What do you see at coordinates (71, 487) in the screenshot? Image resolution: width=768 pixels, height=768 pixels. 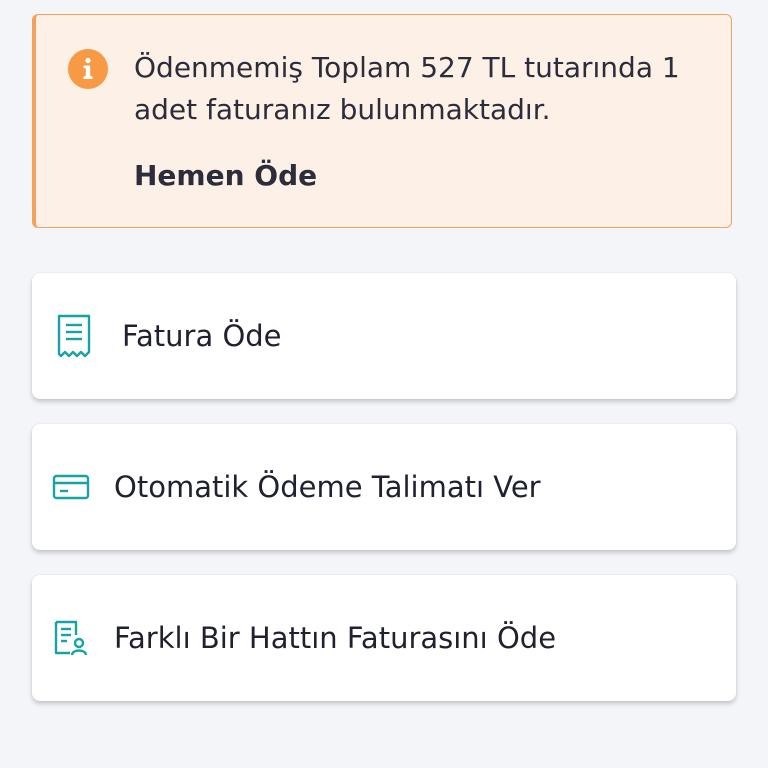 I see `credit-card-icon` at bounding box center [71, 487].